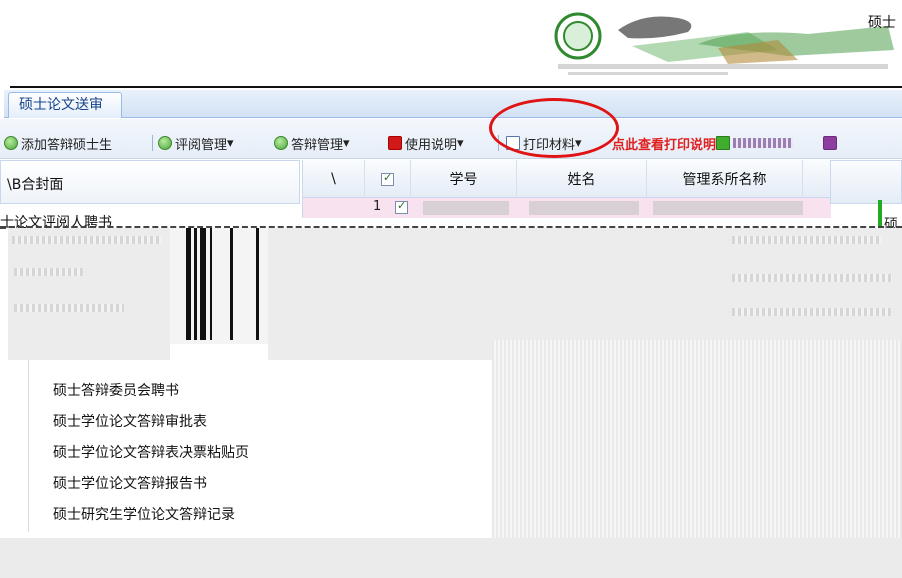 The height and width of the screenshot is (578, 902). What do you see at coordinates (549, 145) in the screenshot?
I see `print-materials-label: 打印材料` at bounding box center [549, 145].